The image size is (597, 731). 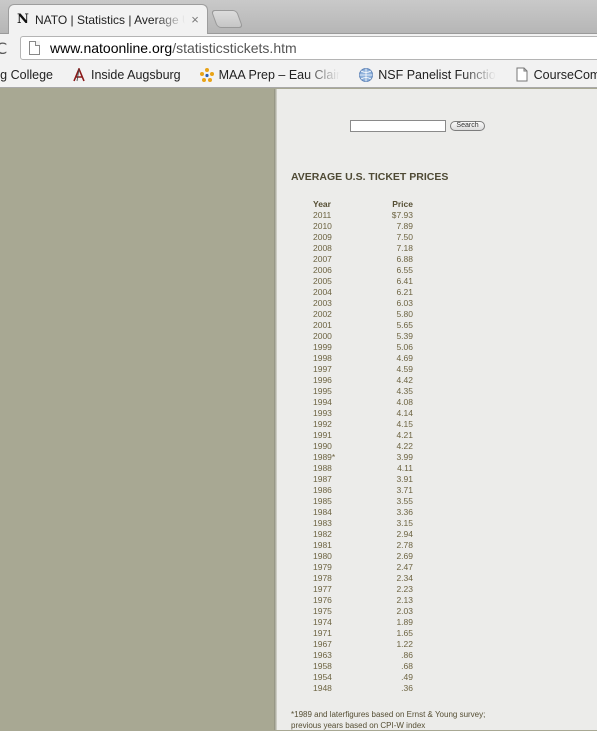 What do you see at coordinates (404, 622) in the screenshot?
I see `price-cell: 1.89` at bounding box center [404, 622].